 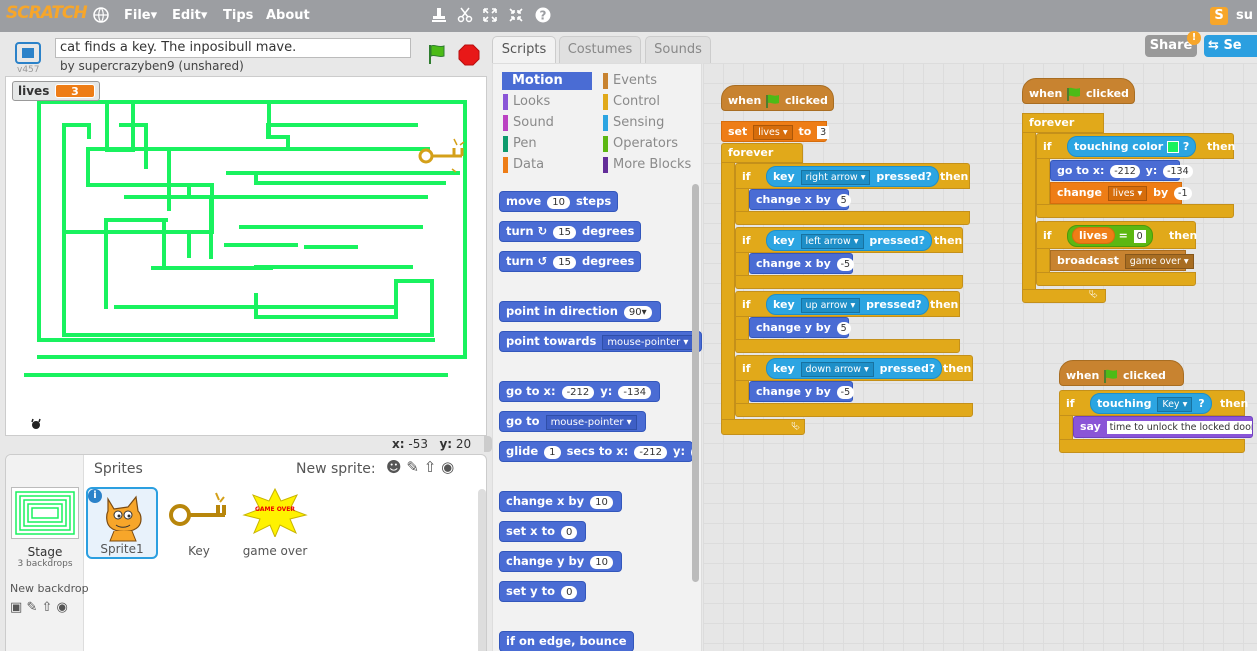 I want to click on change-lives-block: change lives ▾ by -1, so click(x=1121, y=193).